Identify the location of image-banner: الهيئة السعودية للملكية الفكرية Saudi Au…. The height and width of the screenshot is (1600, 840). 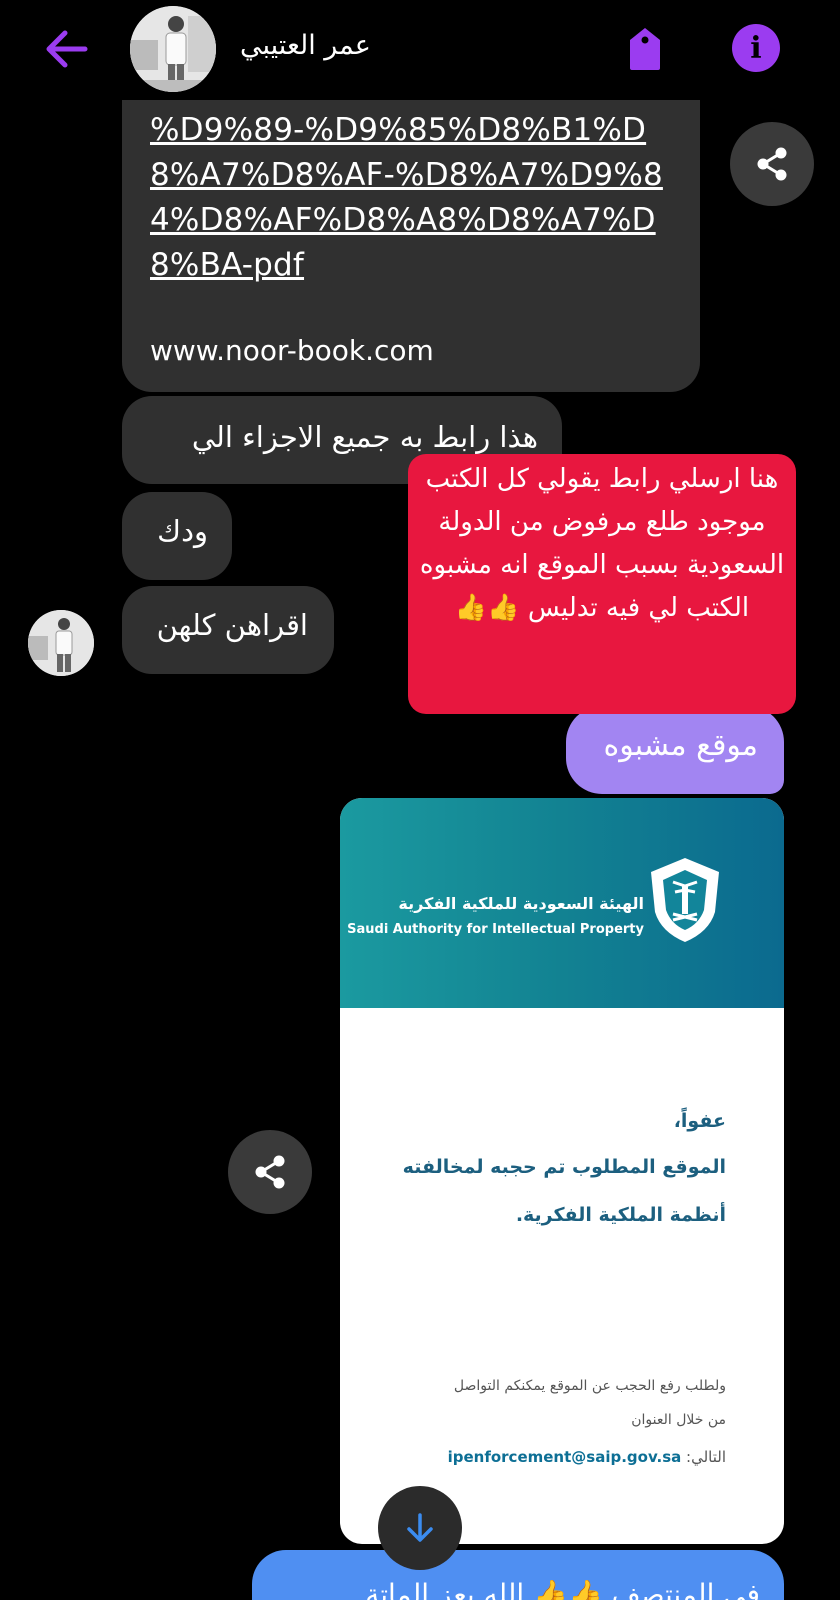
(562, 903).